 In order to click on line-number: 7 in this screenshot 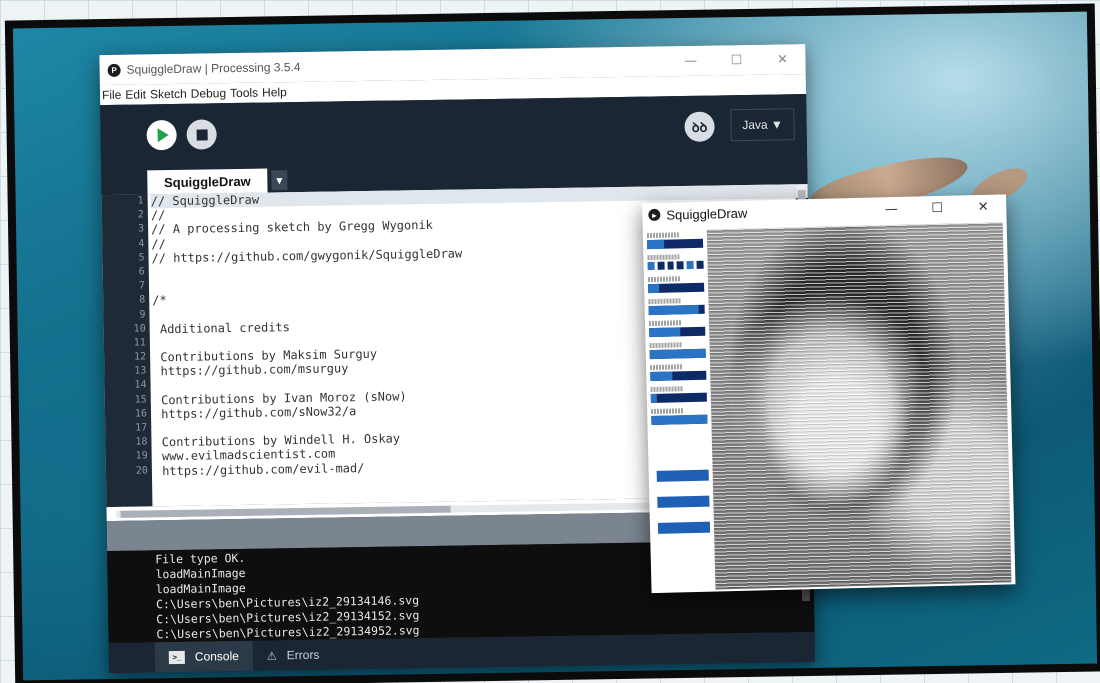, I will do `click(142, 286)`.